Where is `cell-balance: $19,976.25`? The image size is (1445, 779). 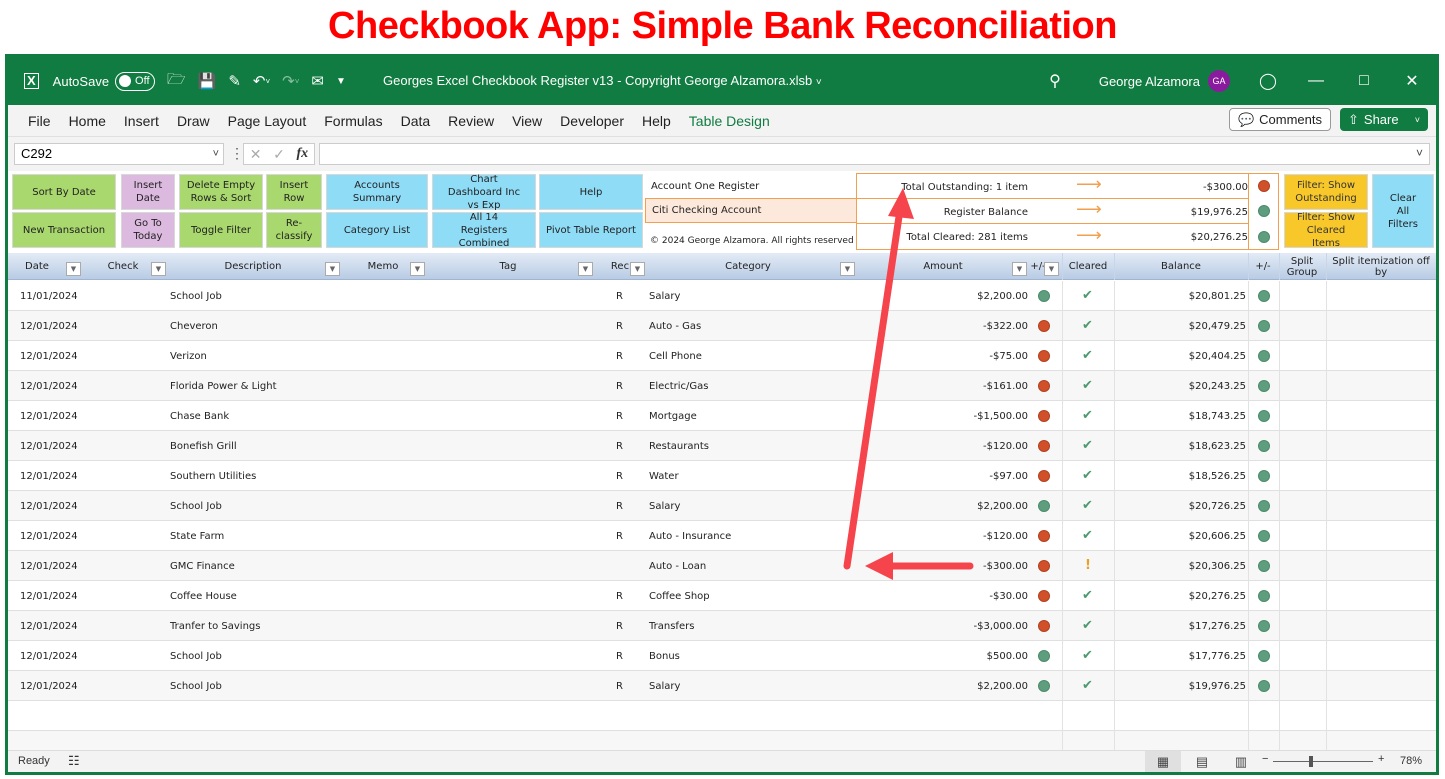
cell-balance: $19,976.25 is located at coordinates (1181, 686).